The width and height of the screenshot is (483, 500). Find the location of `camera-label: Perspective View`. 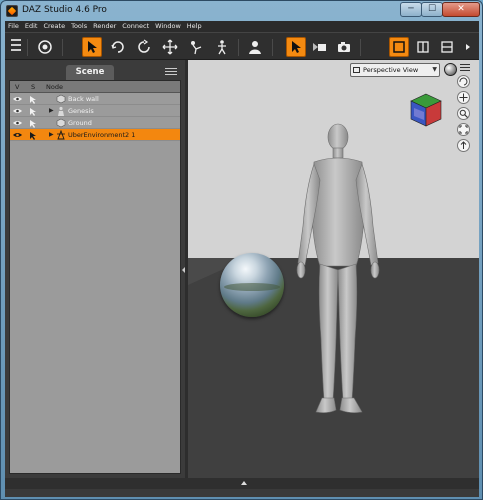

camera-label: Perspective View is located at coordinates (391, 70).